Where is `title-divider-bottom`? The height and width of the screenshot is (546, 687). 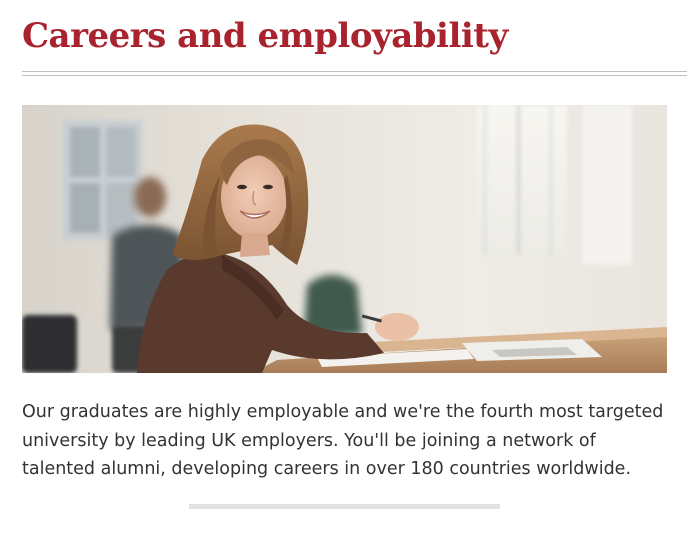
title-divider-bottom is located at coordinates (354, 75).